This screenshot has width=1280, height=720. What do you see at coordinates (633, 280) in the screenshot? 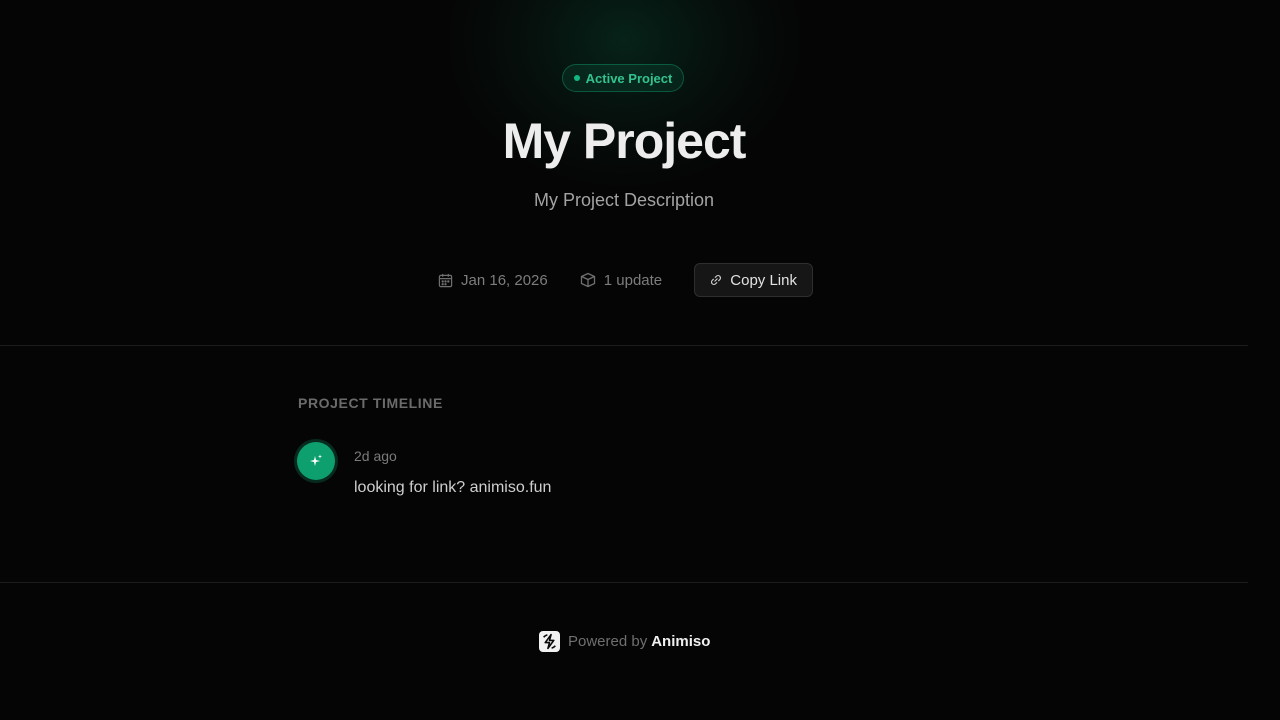
I see `meta-updates-text: 1 update` at bounding box center [633, 280].